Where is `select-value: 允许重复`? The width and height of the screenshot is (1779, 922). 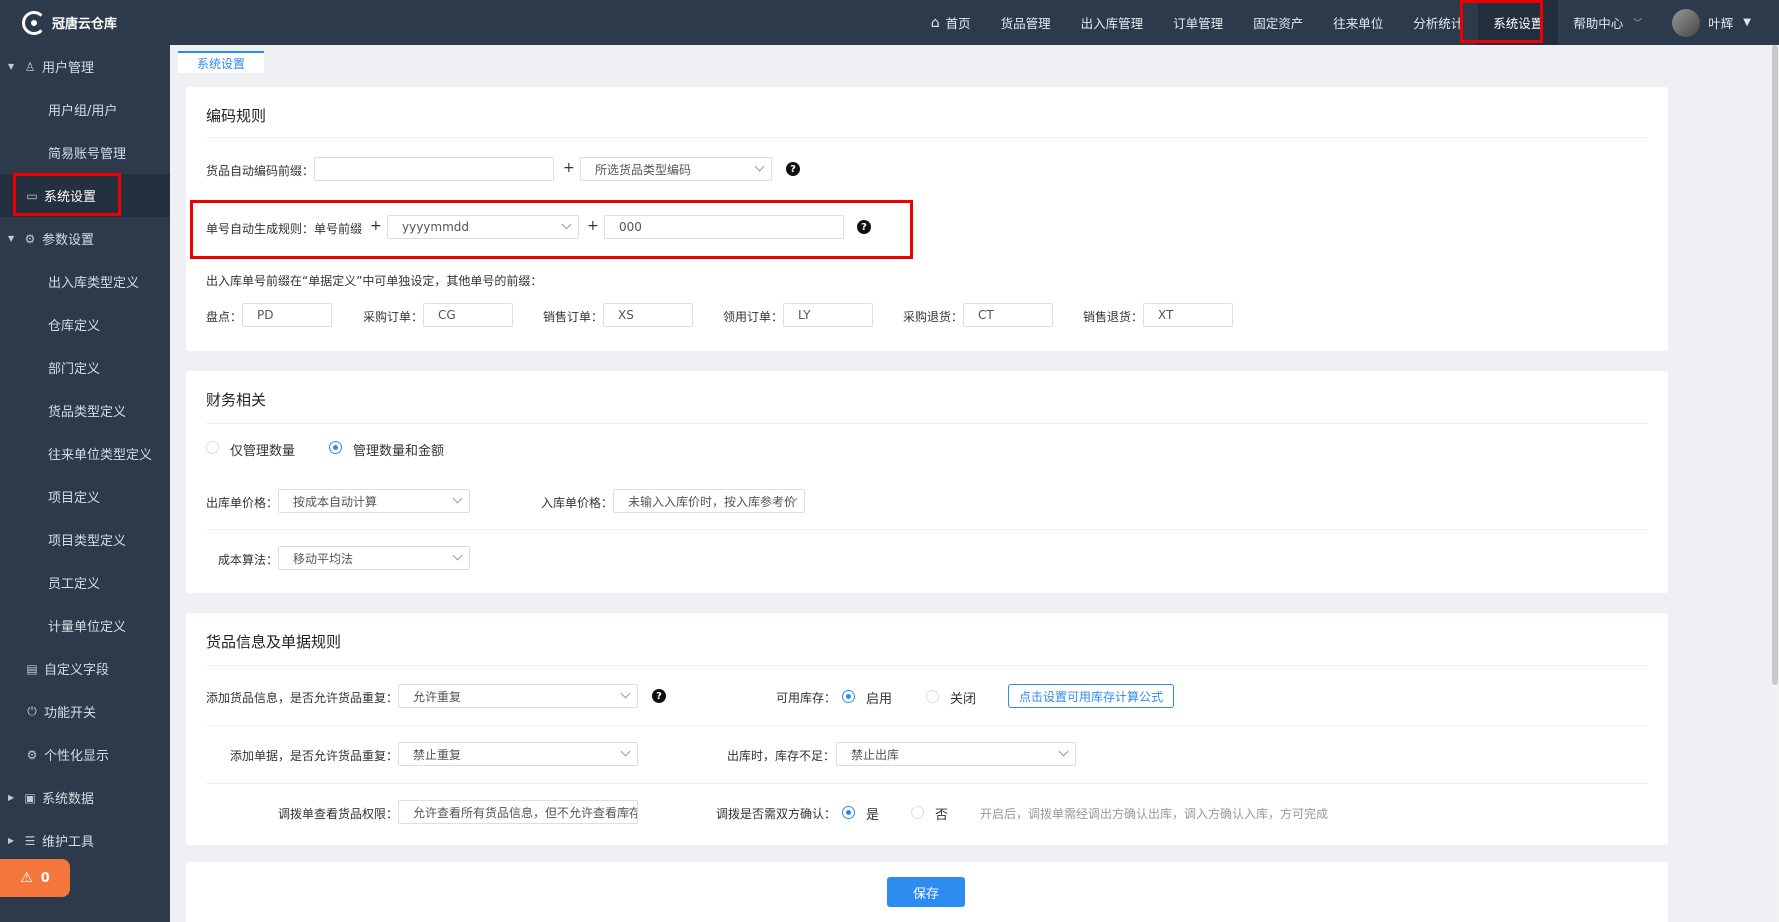
select-value: 允许重复 is located at coordinates (437, 696).